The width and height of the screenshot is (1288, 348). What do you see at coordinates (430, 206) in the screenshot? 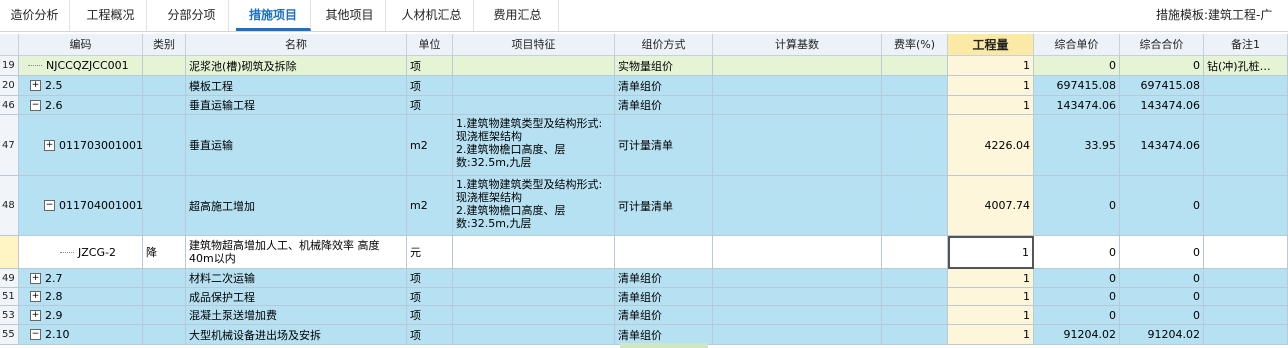
I see `unit-cell: m2` at bounding box center [430, 206].